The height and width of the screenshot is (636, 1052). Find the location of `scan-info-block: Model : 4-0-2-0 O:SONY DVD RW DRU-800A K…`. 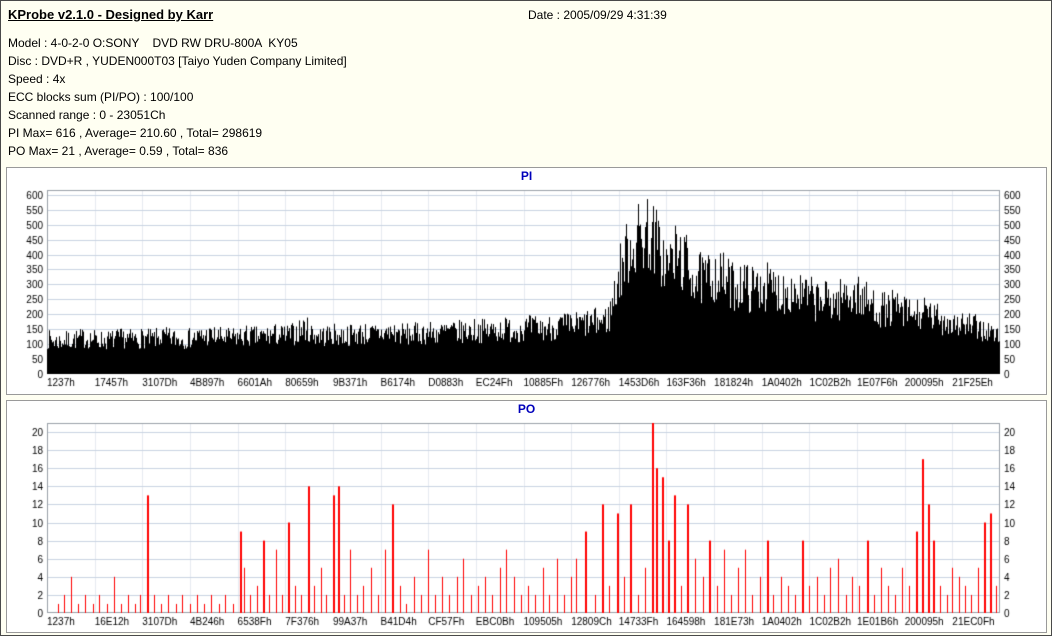

scan-info-block: Model : 4-0-2-0 O:SONY DVD RW DRU-800A K… is located at coordinates (177, 97).